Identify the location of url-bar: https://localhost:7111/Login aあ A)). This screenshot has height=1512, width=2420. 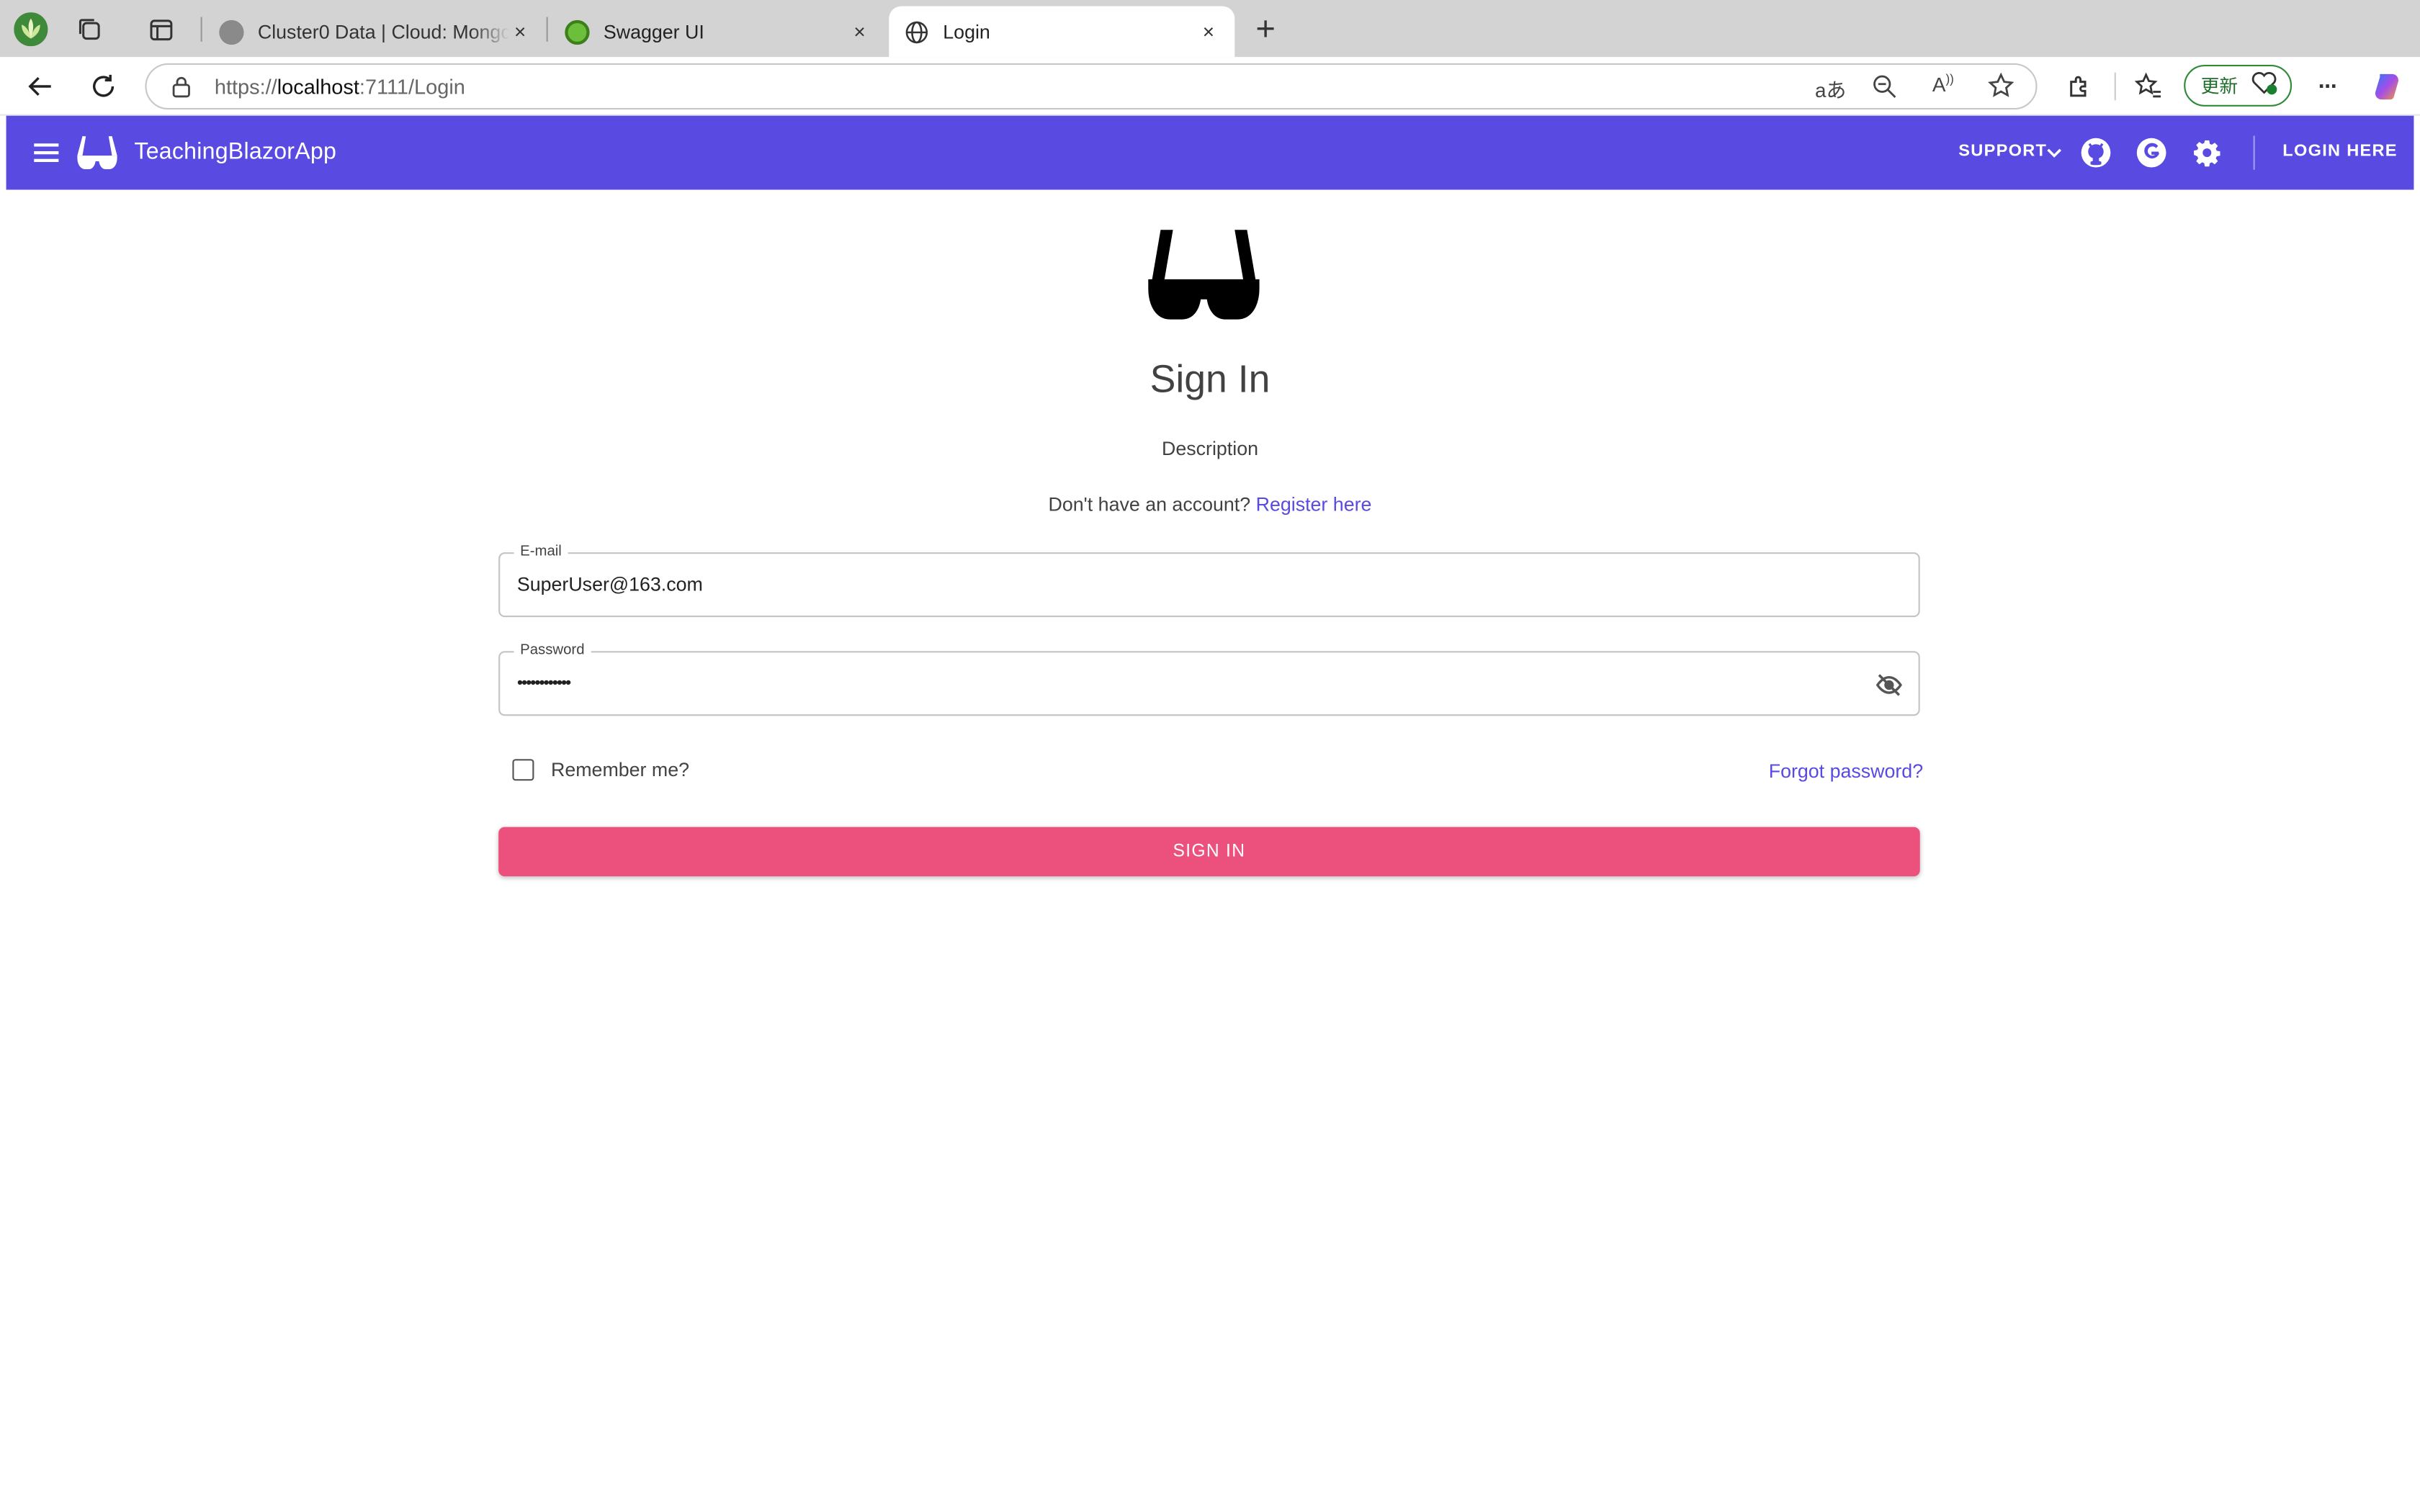
(1091, 86).